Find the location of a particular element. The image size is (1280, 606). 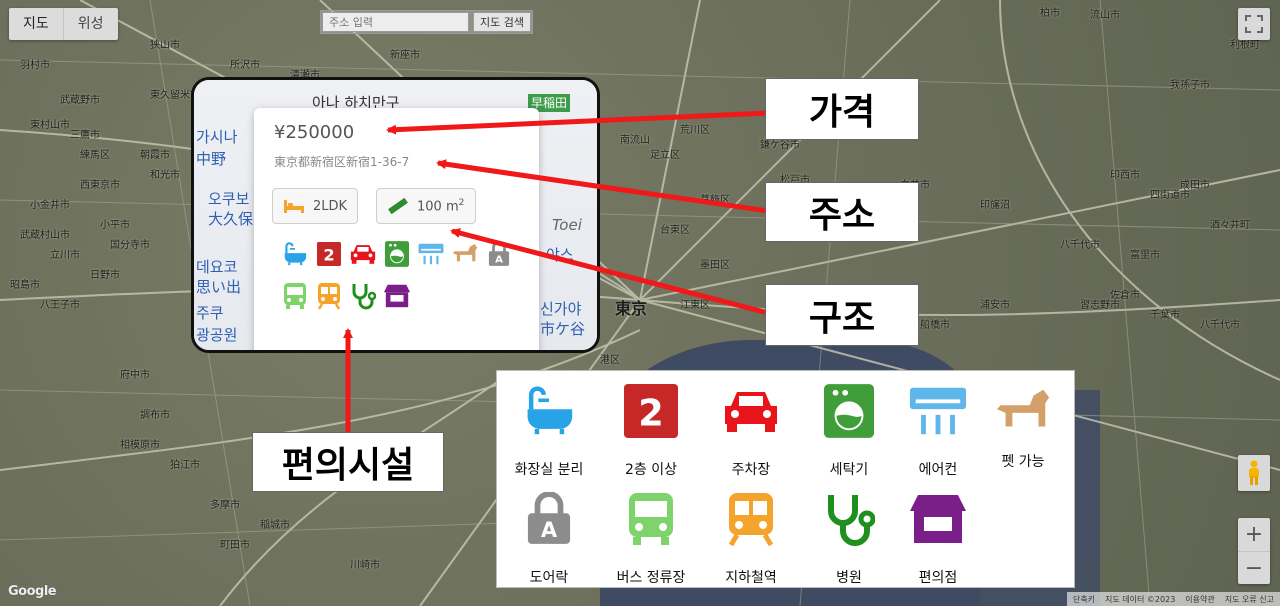

map-place-label: 稲城市 is located at coordinates (275, 525).